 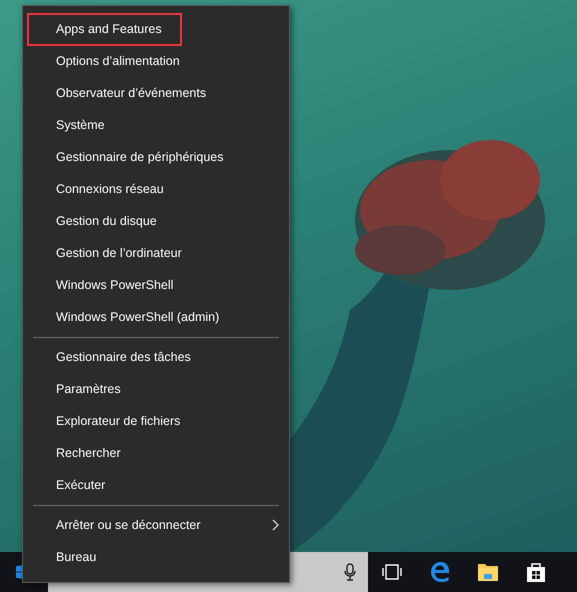 I want to click on menu-item: Arrêter ou se déconnecter, so click(x=156, y=525).